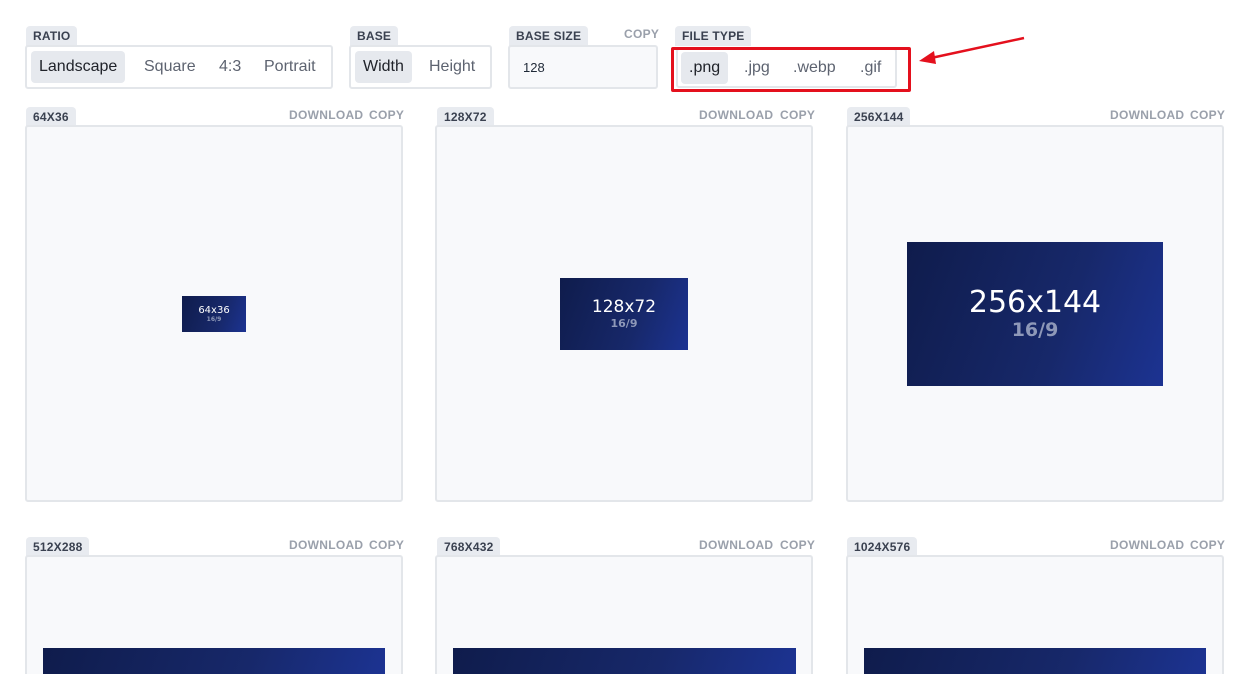 This screenshot has height=674, width=1235. What do you see at coordinates (51, 117) in the screenshot?
I see `size-card-label: 64X36` at bounding box center [51, 117].